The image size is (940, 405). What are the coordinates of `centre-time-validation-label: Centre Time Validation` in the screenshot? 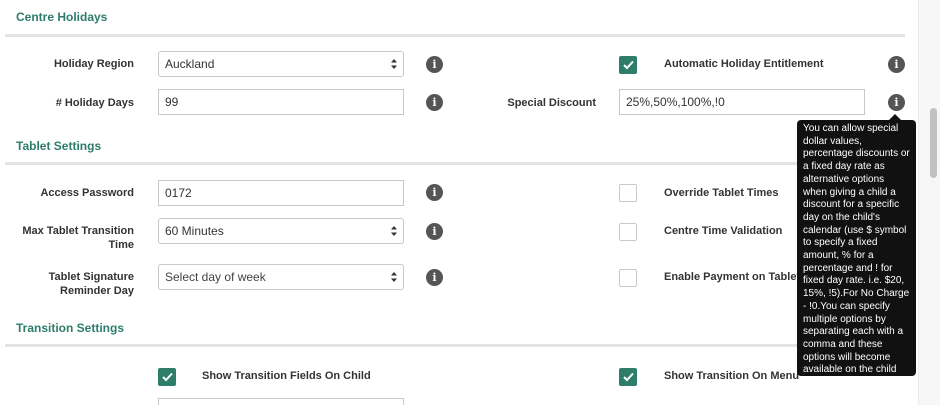 It's located at (723, 231).